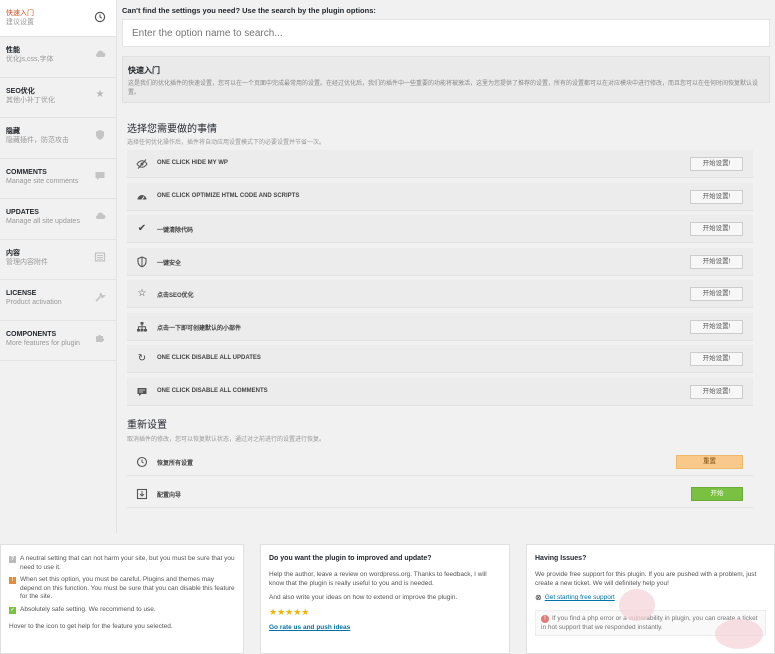 The width and height of the screenshot is (775, 654). What do you see at coordinates (192, 163) in the screenshot?
I see `quick-action-label: ONE CLICK HIDE MY WP` at bounding box center [192, 163].